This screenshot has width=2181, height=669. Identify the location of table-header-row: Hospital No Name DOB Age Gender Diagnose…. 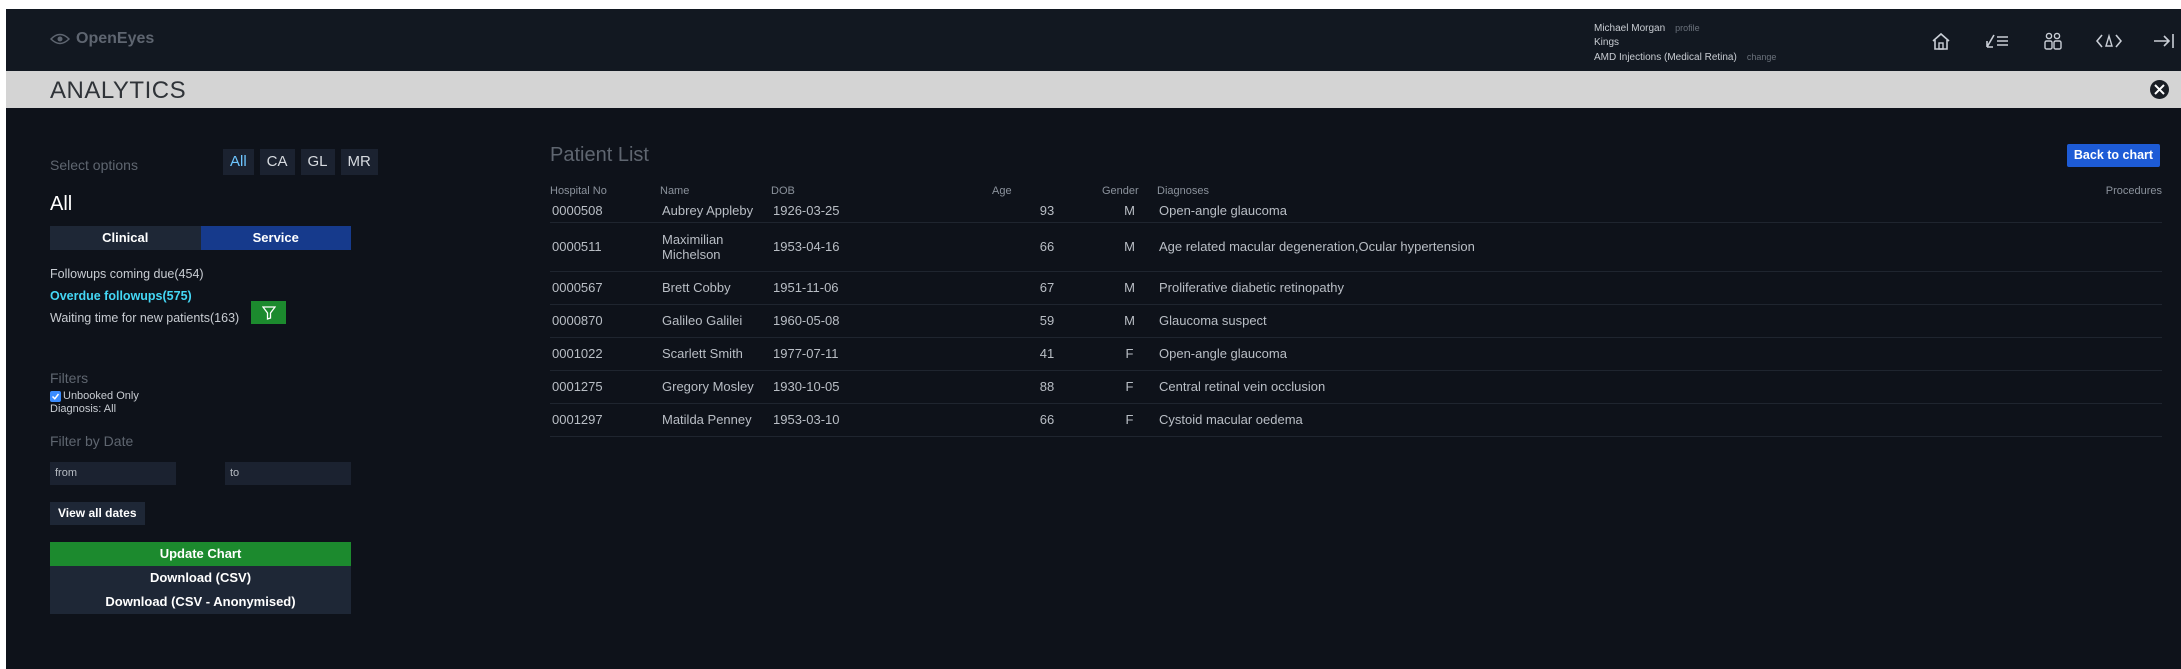
(1356, 191).